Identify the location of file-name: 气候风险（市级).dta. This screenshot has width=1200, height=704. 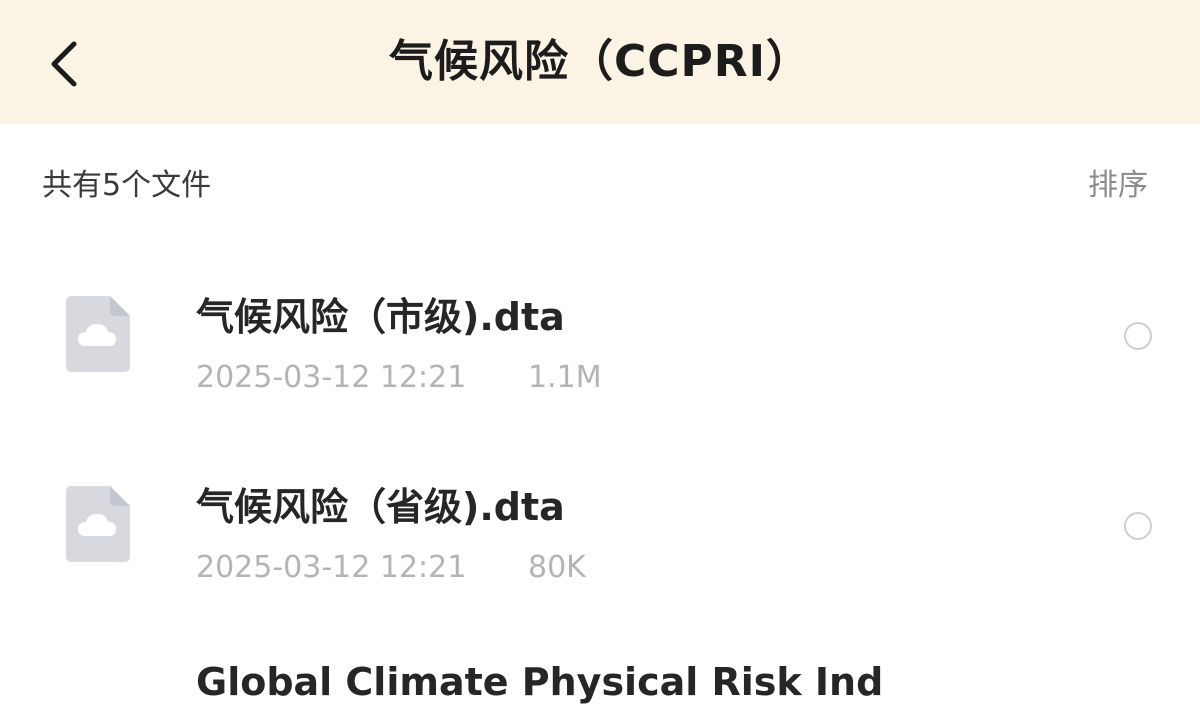
(380, 317).